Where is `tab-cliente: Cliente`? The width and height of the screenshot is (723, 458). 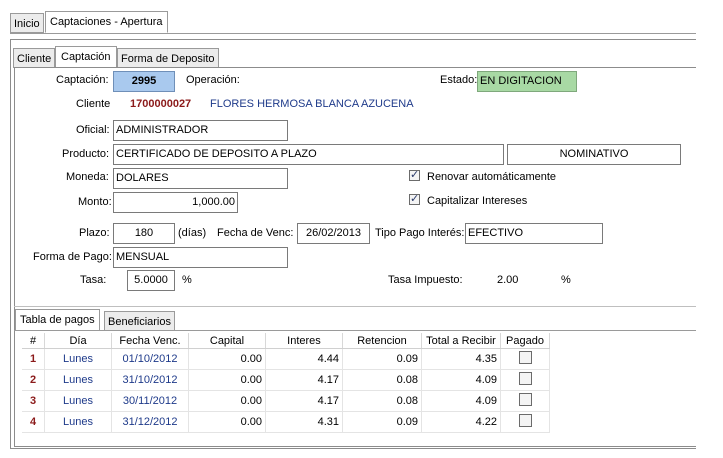
tab-cliente: Cliente is located at coordinates (34, 58).